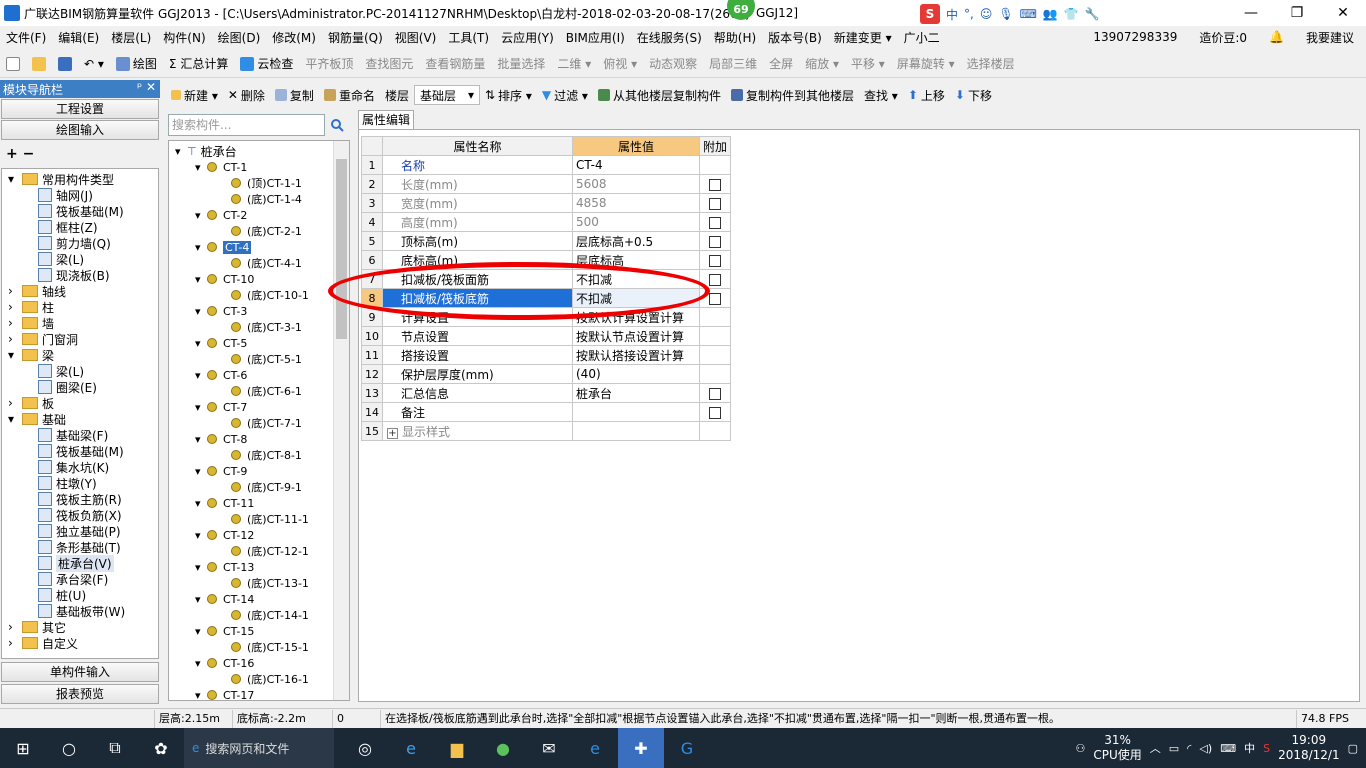 This screenshot has width=1366, height=768. Describe the element at coordinates (43, 339) in the screenshot. I see `nav-tree-item: › 门窗洞` at that location.